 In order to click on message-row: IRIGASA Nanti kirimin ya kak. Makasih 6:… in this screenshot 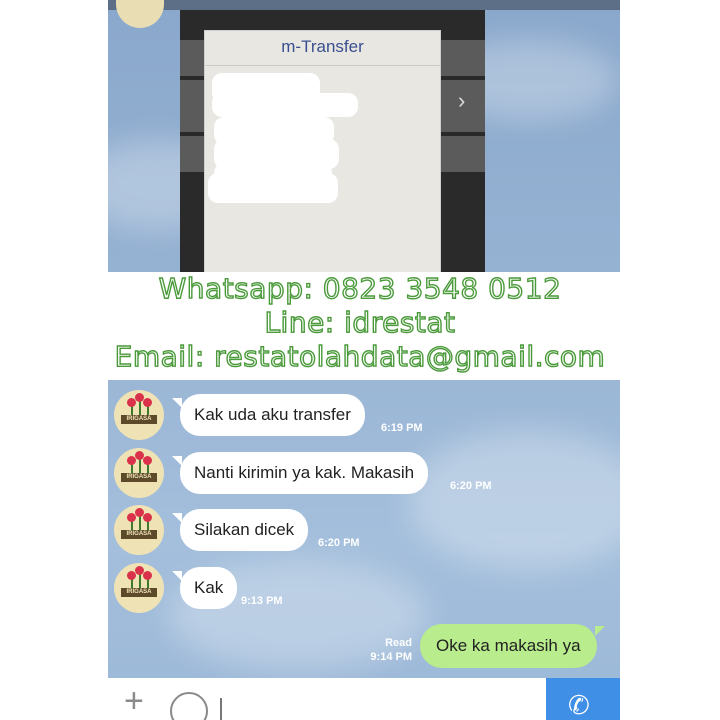, I will do `click(364, 478)`.